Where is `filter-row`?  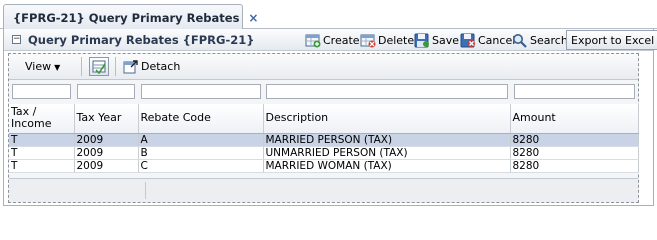 filter-row is located at coordinates (323, 91).